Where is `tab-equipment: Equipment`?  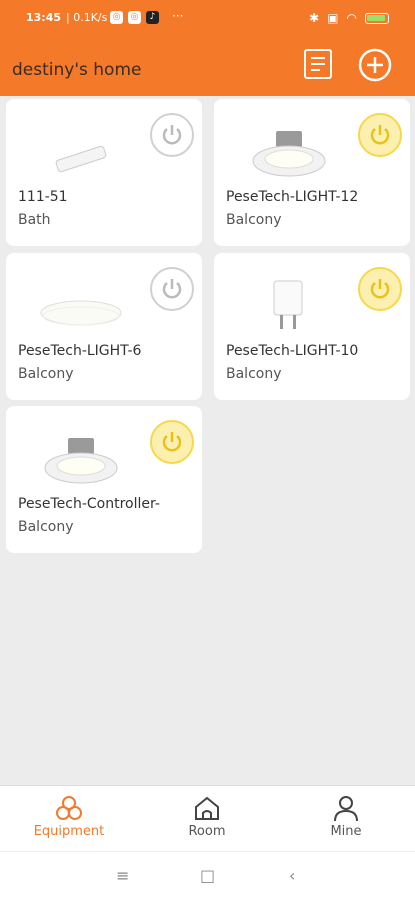 tab-equipment: Equipment is located at coordinates (69, 816).